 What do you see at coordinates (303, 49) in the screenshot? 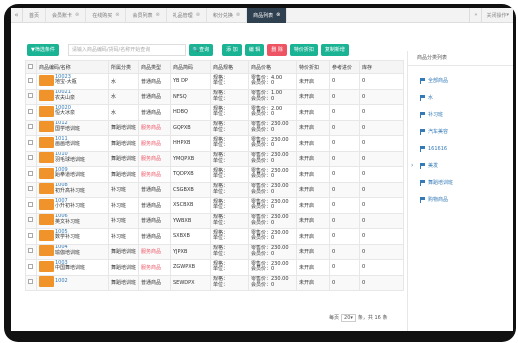
I see `discount-button: 特价折扣` at bounding box center [303, 49].